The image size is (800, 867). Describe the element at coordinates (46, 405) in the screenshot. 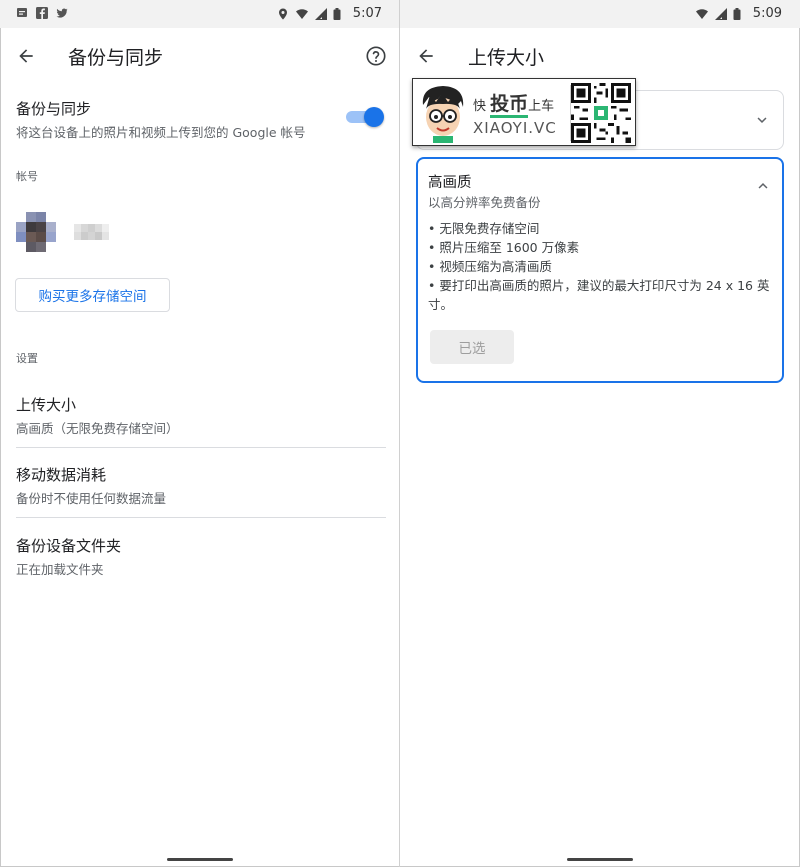

I see `setting-title: 上传大小` at that location.